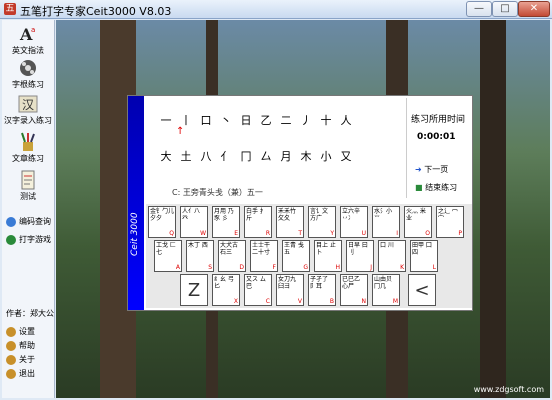 The width and height of the screenshot is (552, 400). I want to click on key-p: 之辶 冖宀 P, so click(450, 222).